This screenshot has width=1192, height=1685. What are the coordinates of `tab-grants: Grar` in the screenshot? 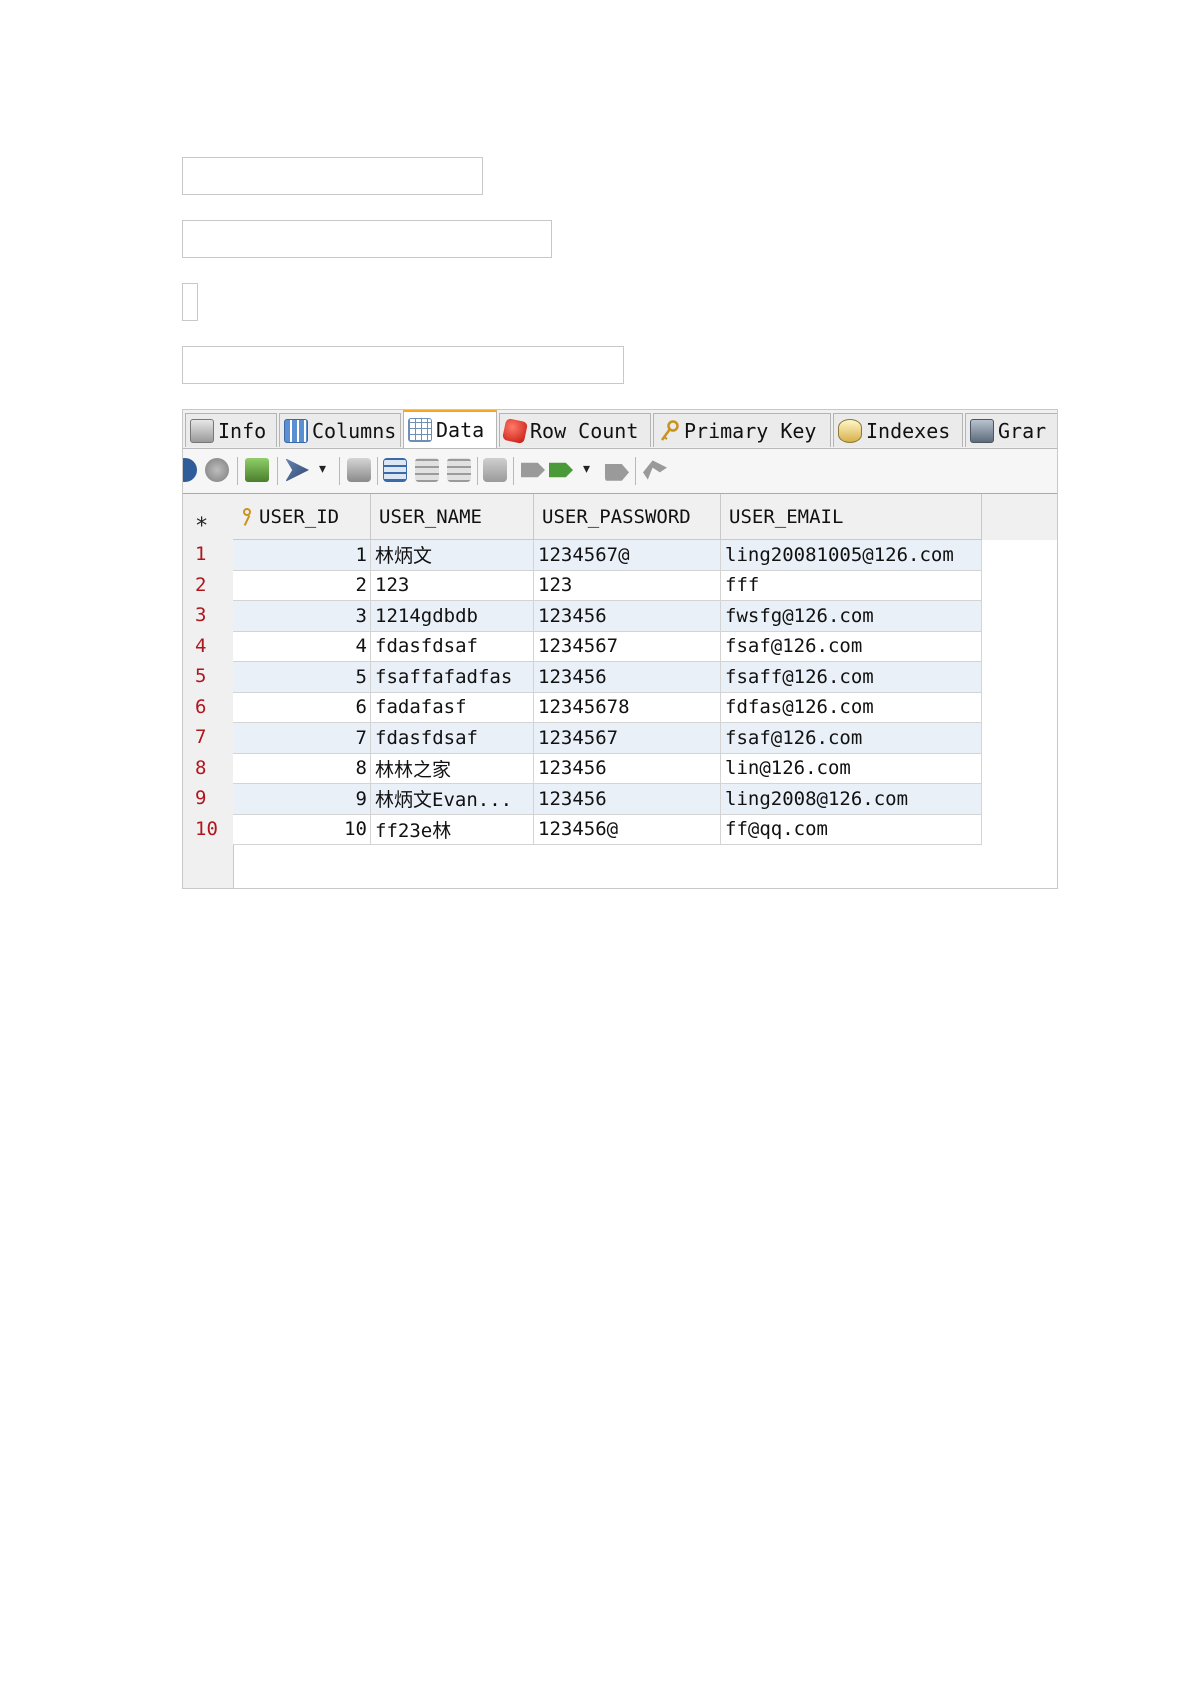 It's located at (1011, 430).